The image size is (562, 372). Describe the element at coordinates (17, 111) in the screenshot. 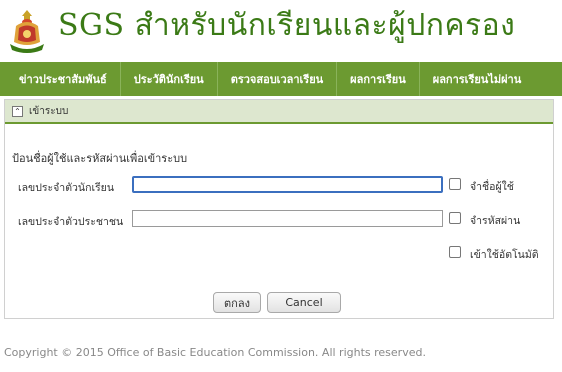

I see `collapse-up-icon: ⌃` at that location.